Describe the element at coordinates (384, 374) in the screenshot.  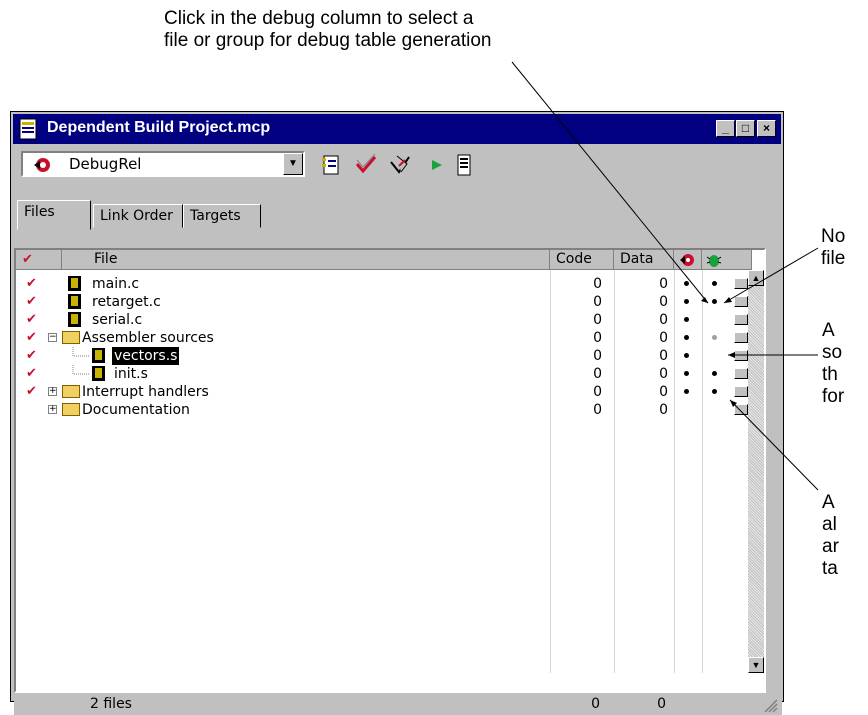
I see `list-item: ✔ init.s 0 0` at that location.